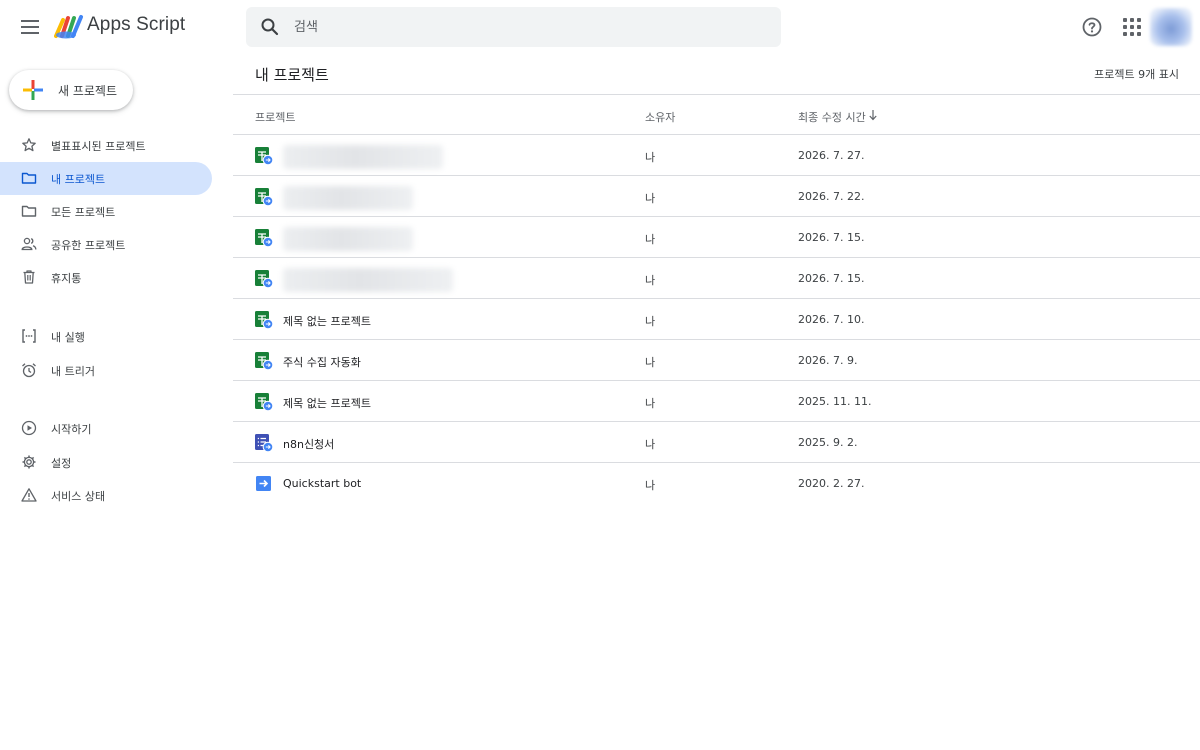 Image resolution: width=1200 pixels, height=750 pixels. I want to click on sidebar-item-shared: 공유한 프로젝트, so click(106, 244).